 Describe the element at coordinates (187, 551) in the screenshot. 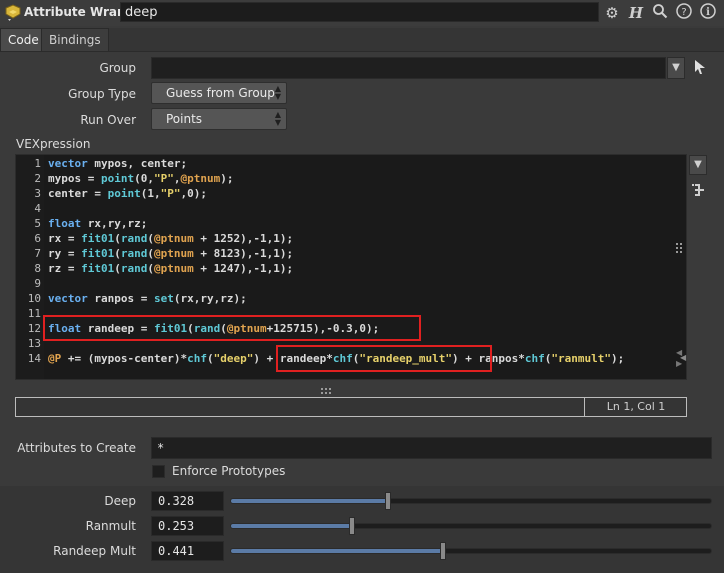

I see `slider-value-field: 0.441` at that location.